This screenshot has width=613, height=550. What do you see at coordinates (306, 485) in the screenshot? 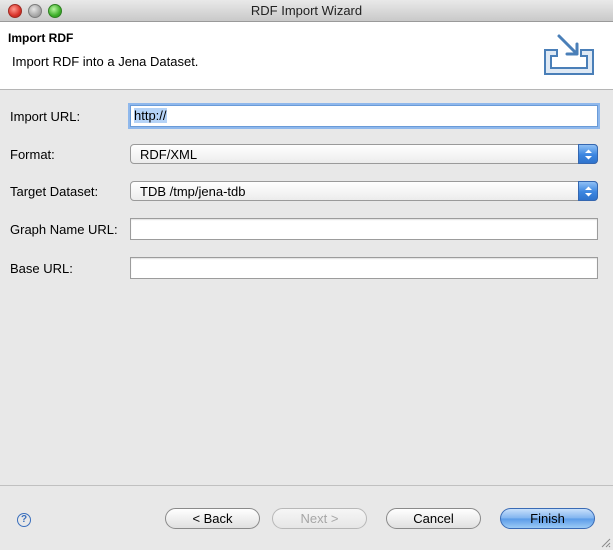
I see `footer-divider` at bounding box center [306, 485].